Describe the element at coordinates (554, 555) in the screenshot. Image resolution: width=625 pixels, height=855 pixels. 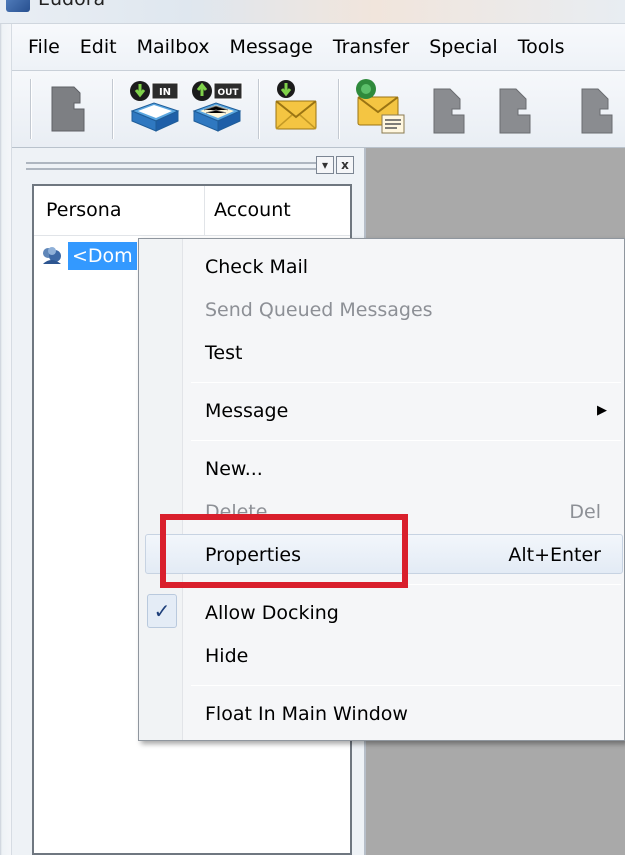
I see `properties-shortcut: Alt+Enter` at that location.